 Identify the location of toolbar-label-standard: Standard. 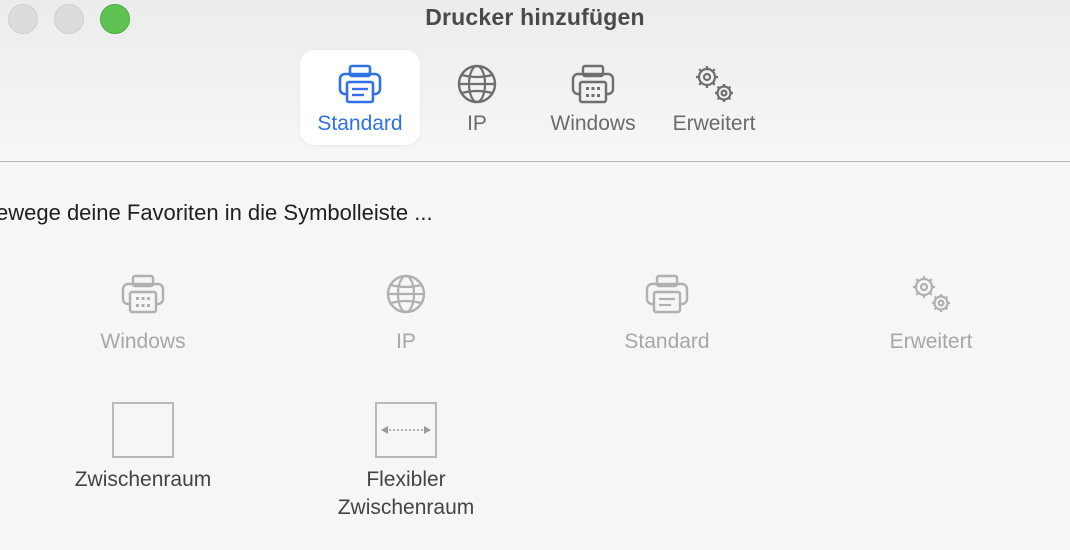
(360, 123).